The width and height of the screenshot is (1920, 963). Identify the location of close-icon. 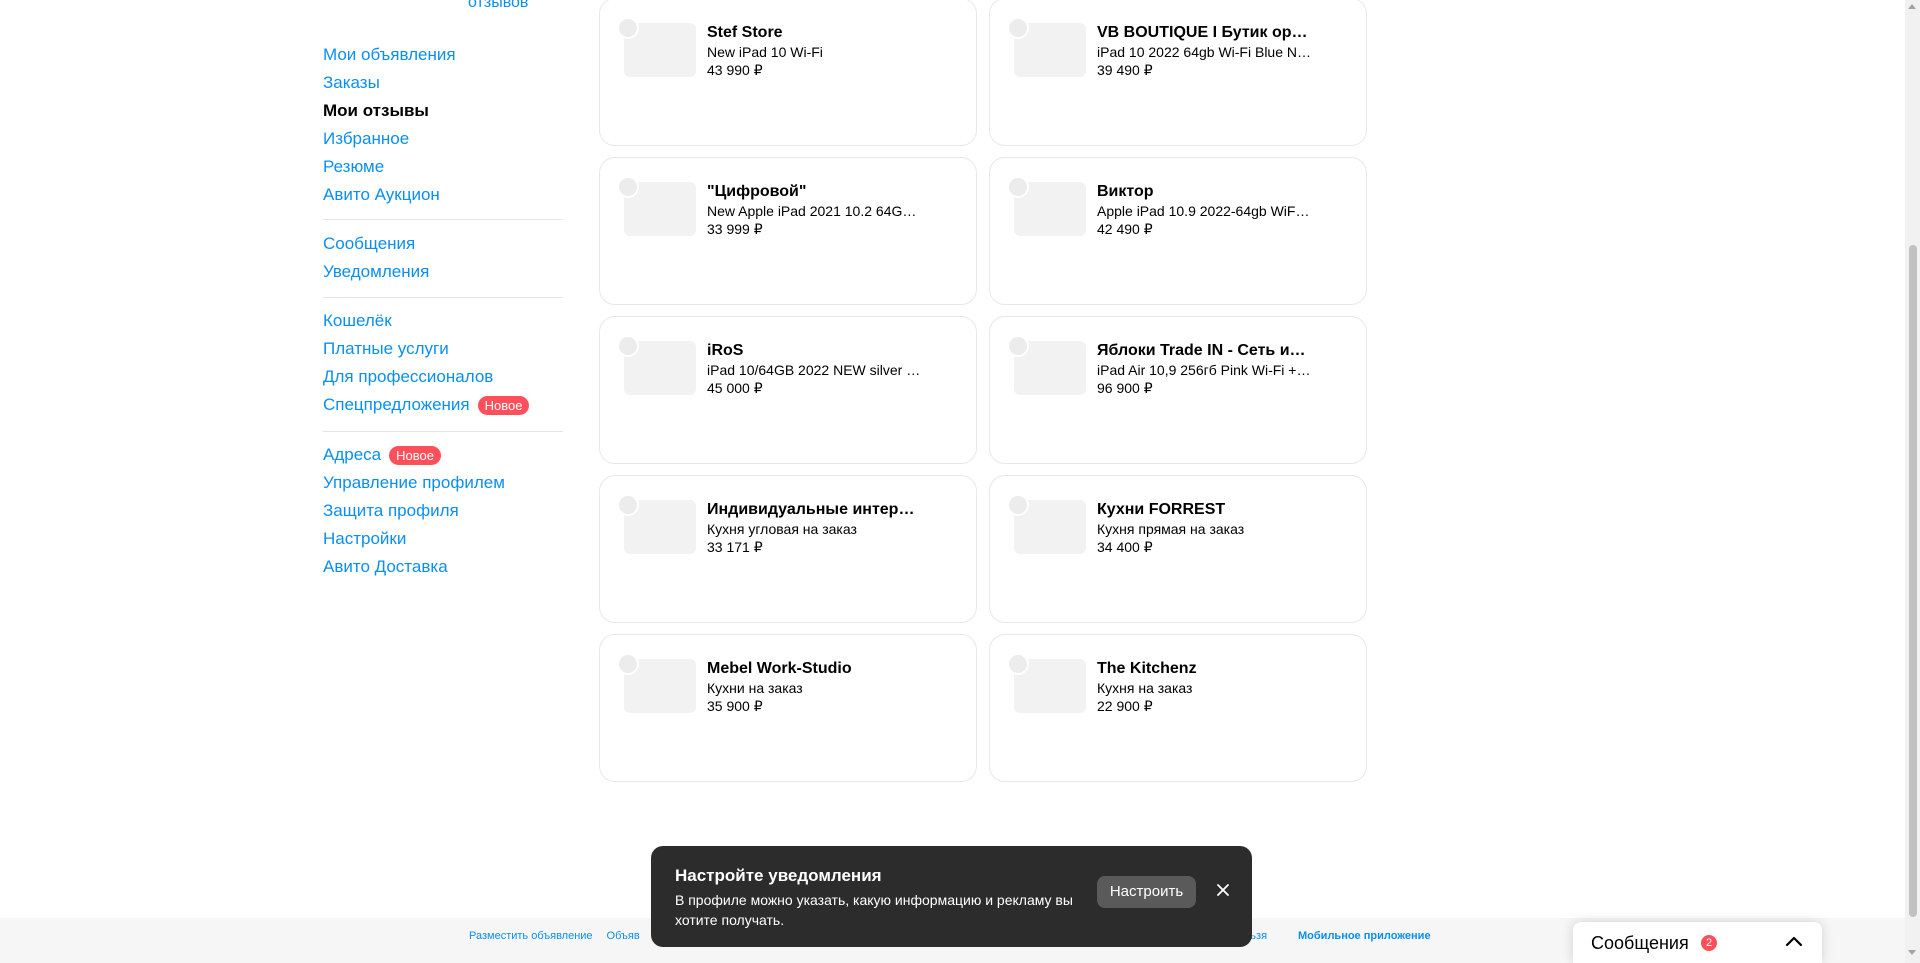
(1223, 890).